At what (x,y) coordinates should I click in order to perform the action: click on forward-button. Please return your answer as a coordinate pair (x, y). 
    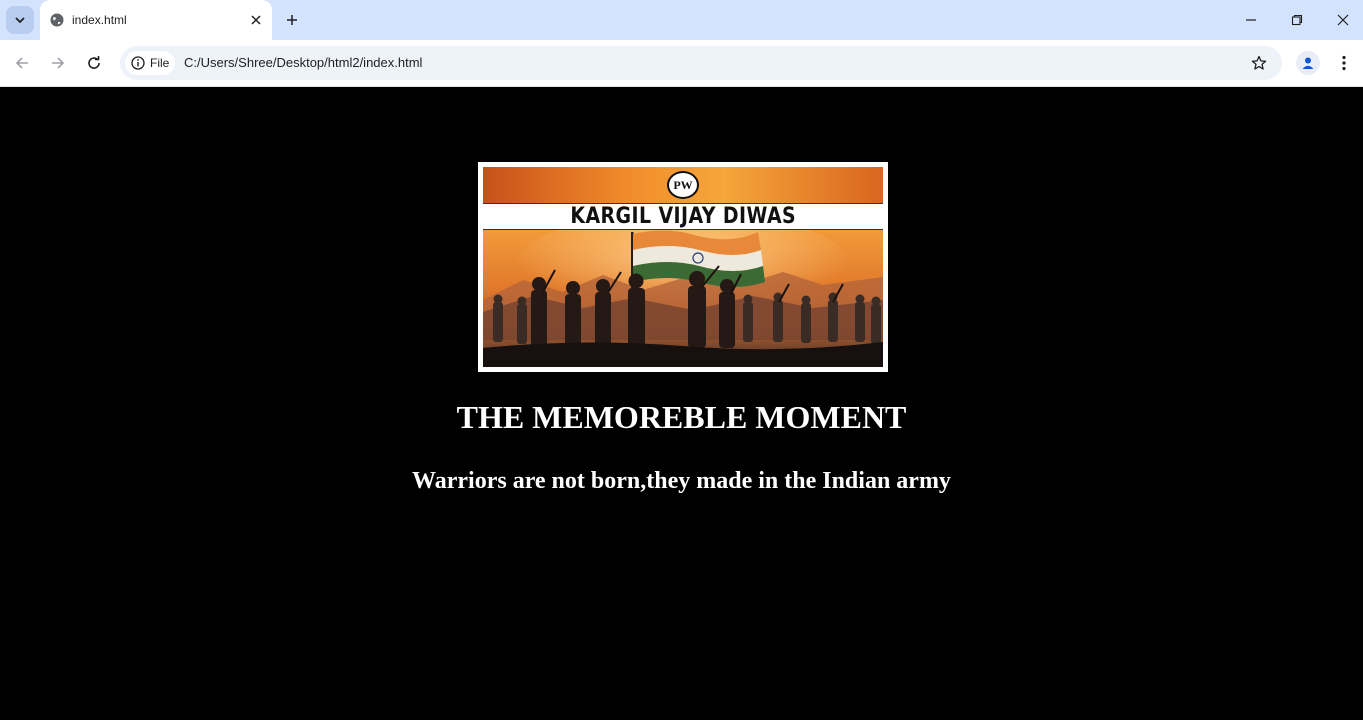
    Looking at the image, I should click on (58, 63).